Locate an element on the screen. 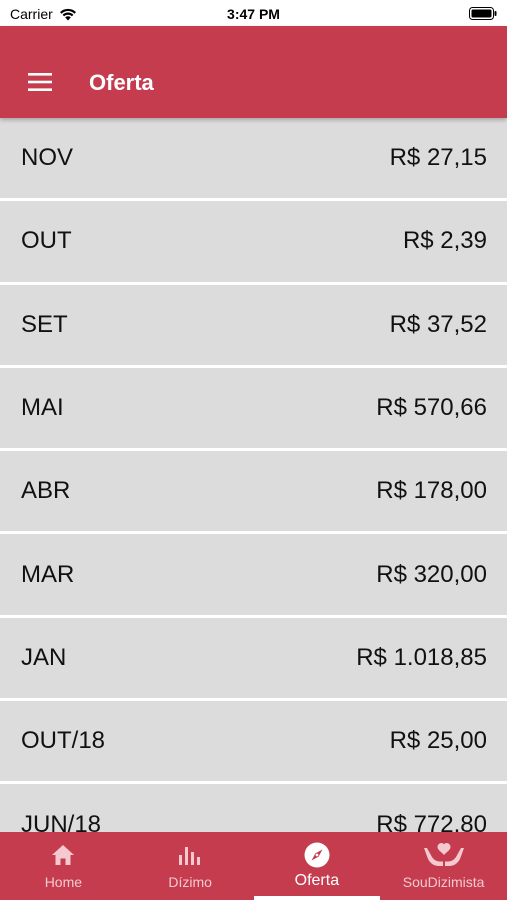 This screenshot has width=507, height=900. nav-home-label: Home is located at coordinates (63, 882).